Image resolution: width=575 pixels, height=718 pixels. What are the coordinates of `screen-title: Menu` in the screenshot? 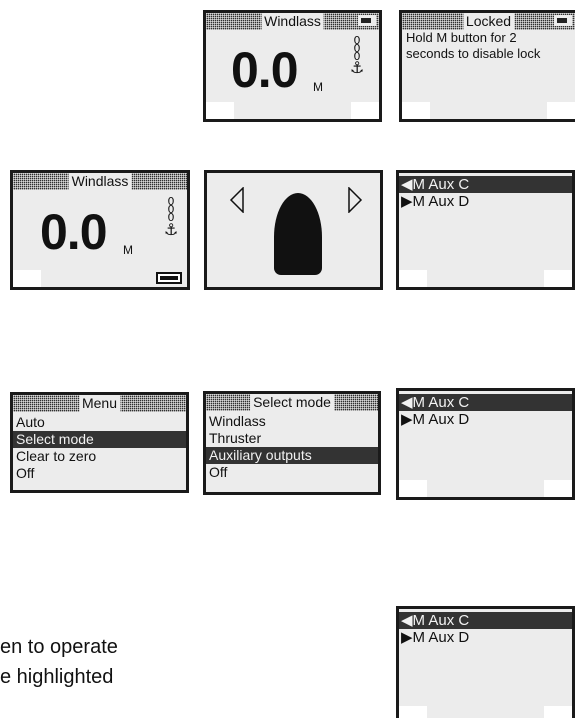 It's located at (99, 403).